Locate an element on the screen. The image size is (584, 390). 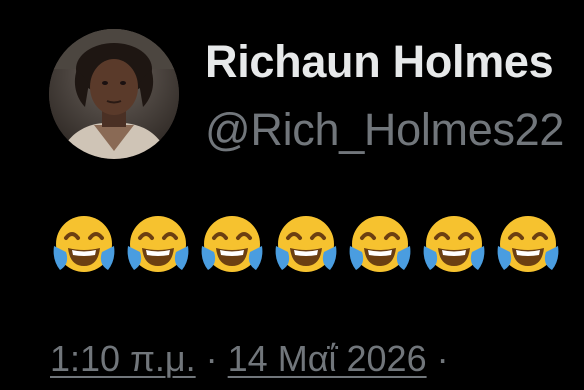
author-handle: @Rich_Holmes22 is located at coordinates (384, 130).